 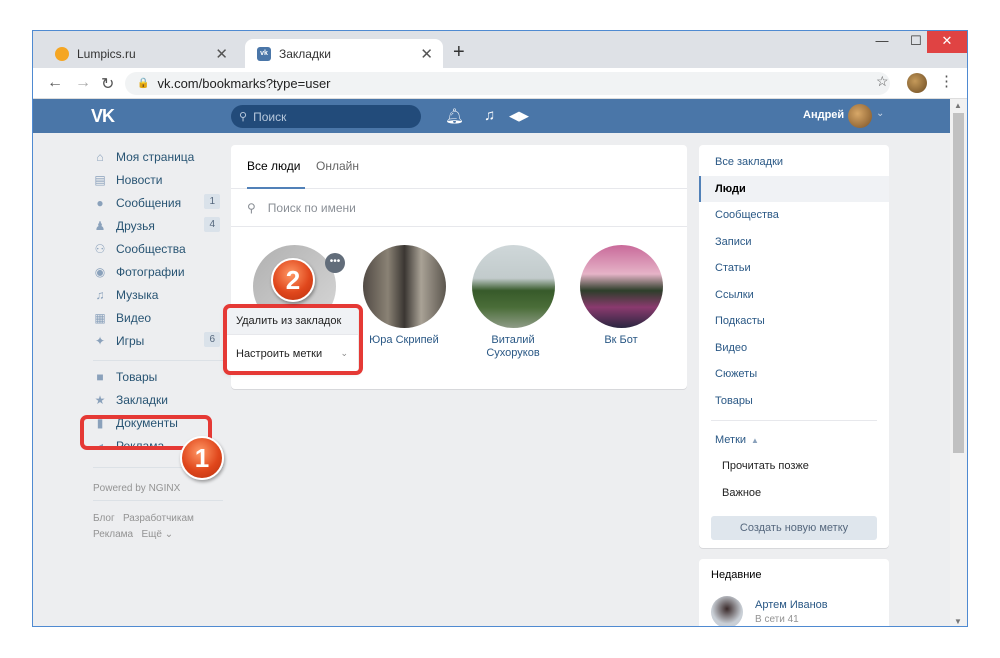 I want to click on active-tab-indicator, so click(x=276, y=188).